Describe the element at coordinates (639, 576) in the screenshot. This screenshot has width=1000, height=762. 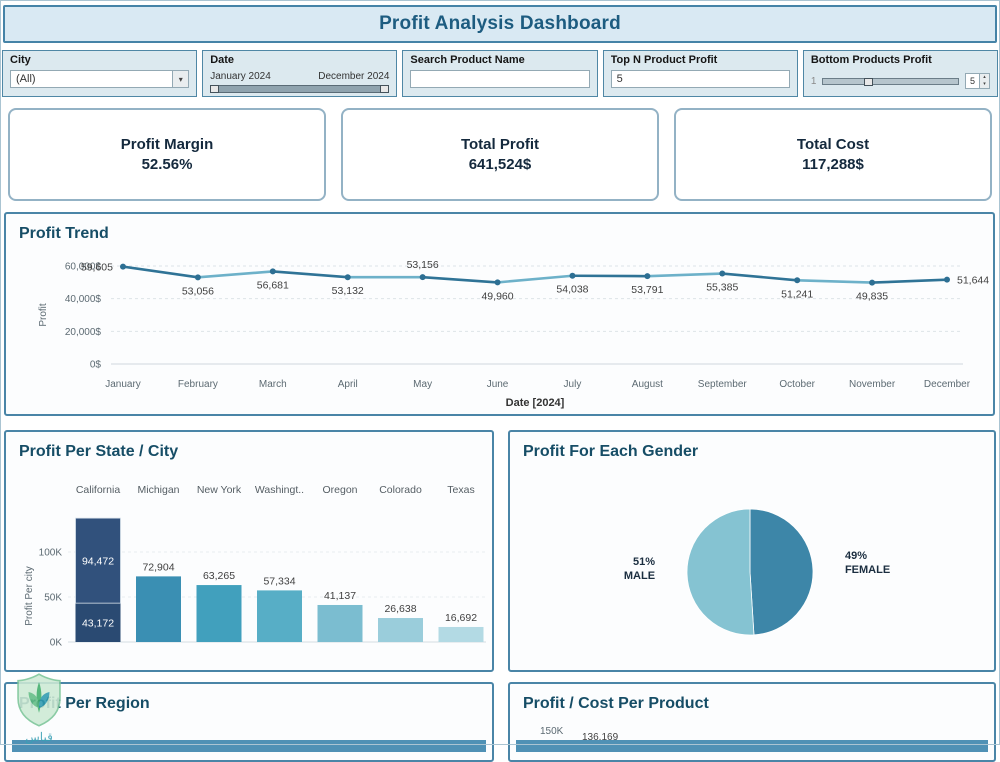
I see `svg-text: MALE` at that location.